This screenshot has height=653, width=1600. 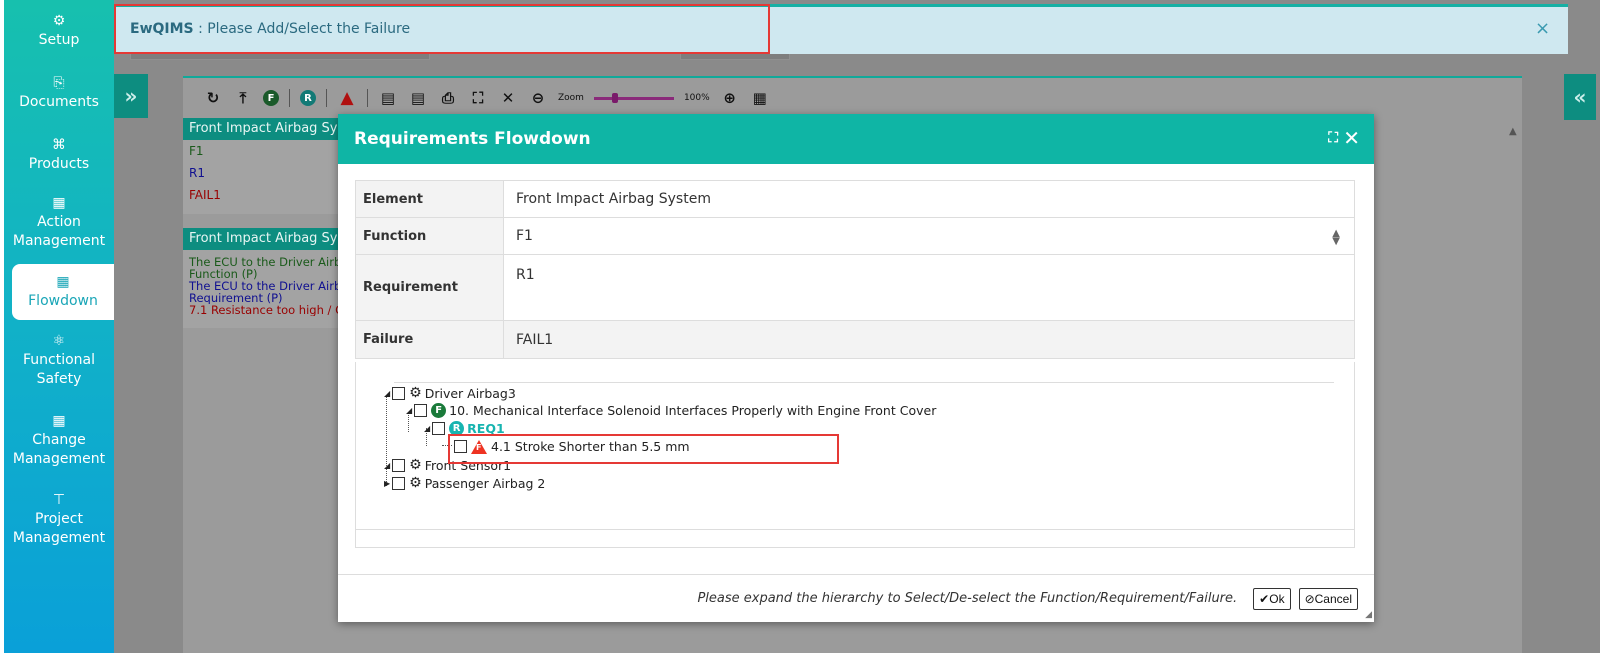 I want to click on scroll-up-arrow: ▲, so click(x=1513, y=131).